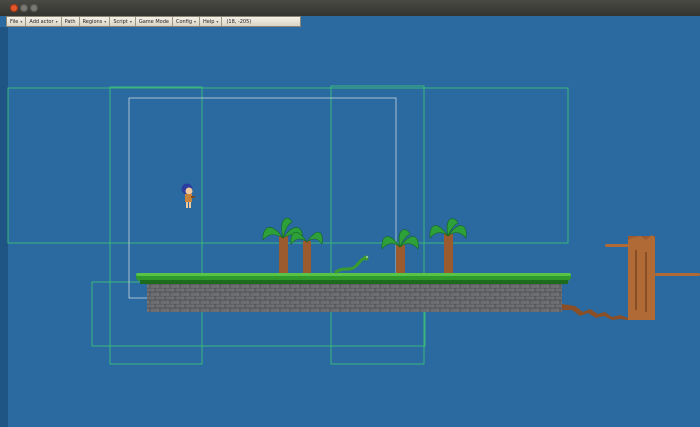 Image resolution: width=700 pixels, height=427 pixels. I want to click on big-tree-trunk, so click(631, 277).